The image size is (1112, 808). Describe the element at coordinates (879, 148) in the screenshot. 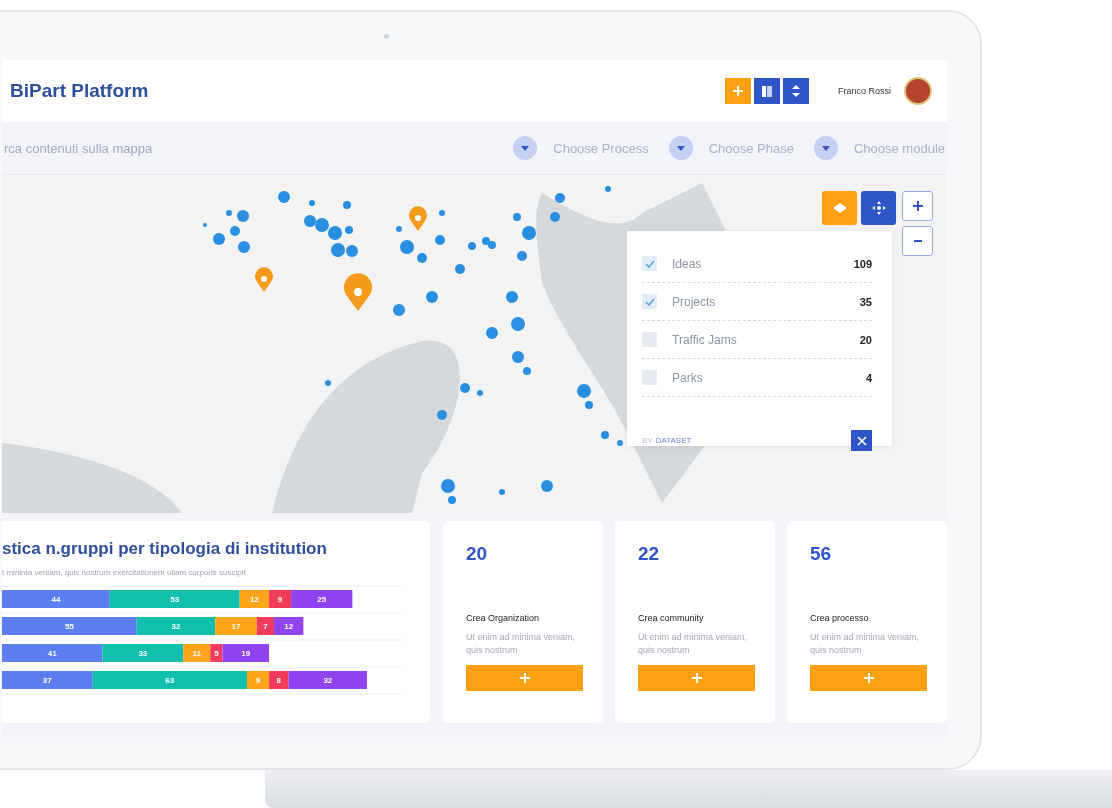

I see `dropdown: Choose module` at that location.